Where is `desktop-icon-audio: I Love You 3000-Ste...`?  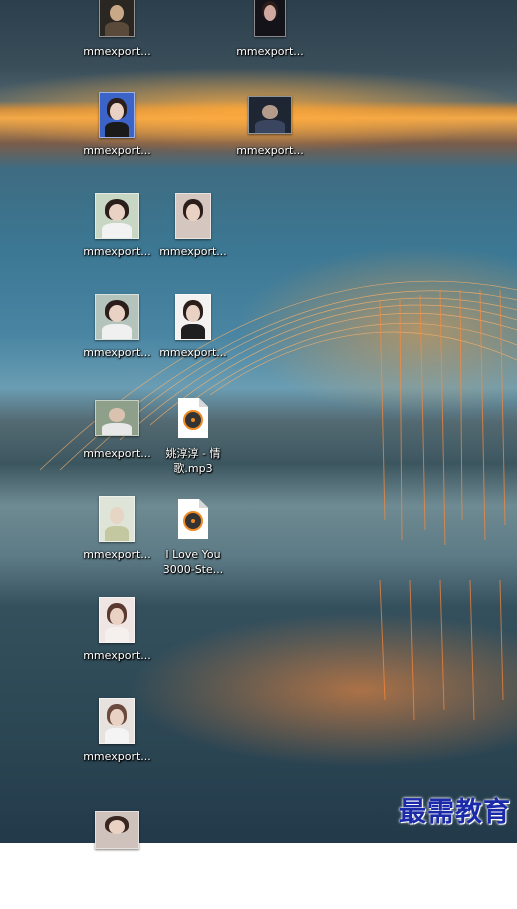 desktop-icon-audio: I Love You 3000-Ste... is located at coordinates (193, 547).